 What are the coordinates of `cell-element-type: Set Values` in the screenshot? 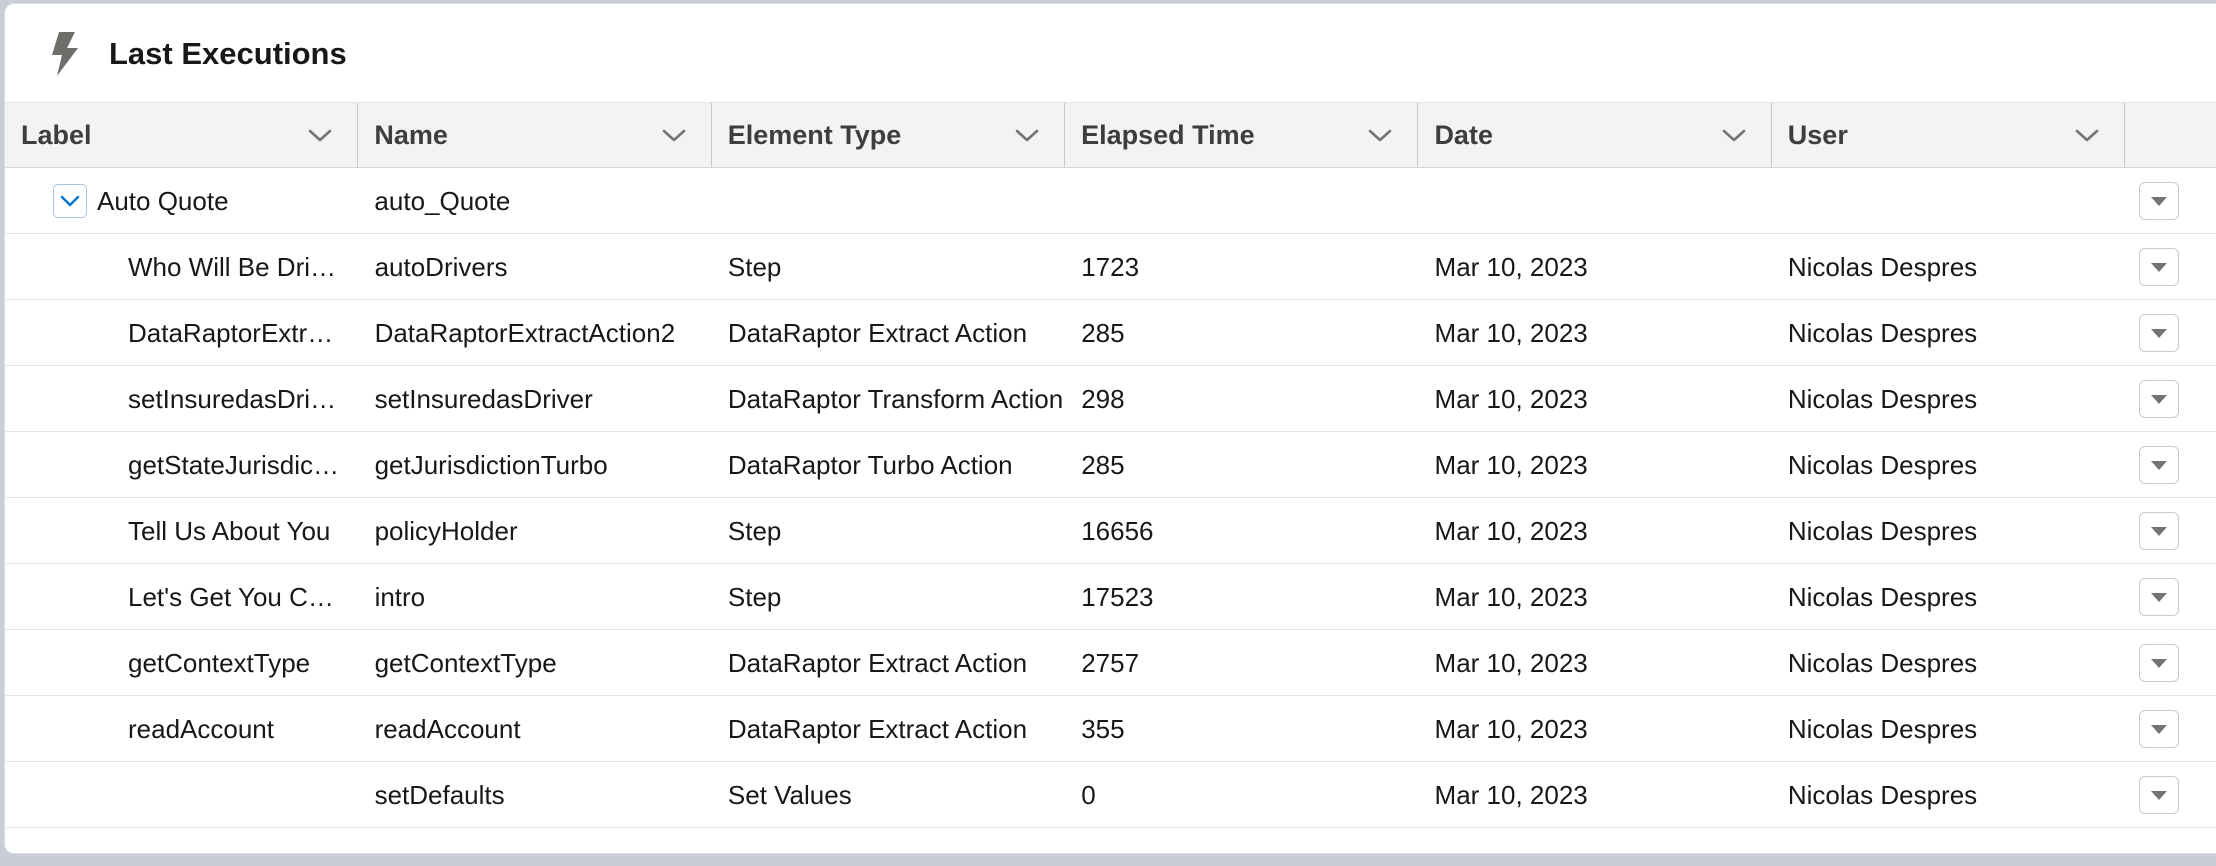 It's located at (789, 794).